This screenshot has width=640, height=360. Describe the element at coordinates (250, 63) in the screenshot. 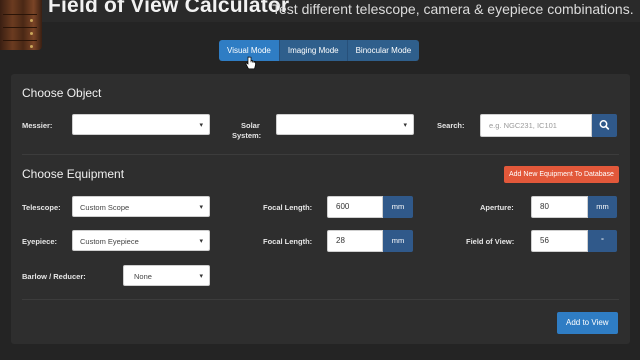

I see `hand-cursor-icon` at that location.